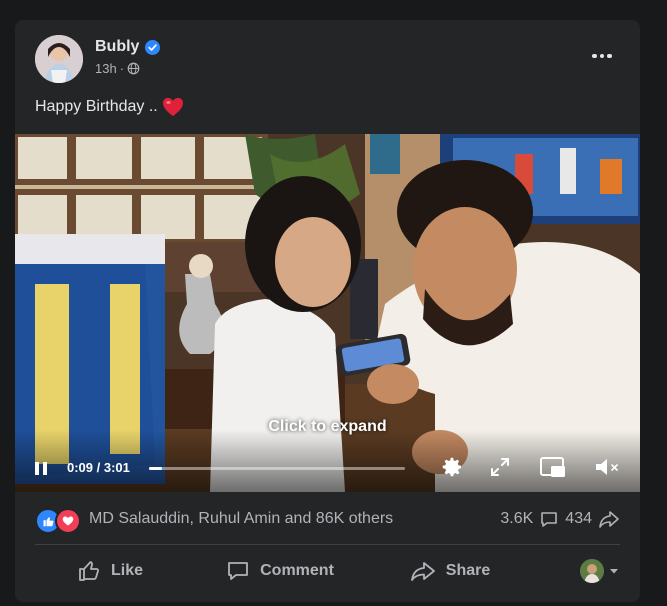  What do you see at coordinates (614, 571) in the screenshot?
I see `chevron-down-icon` at bounding box center [614, 571].